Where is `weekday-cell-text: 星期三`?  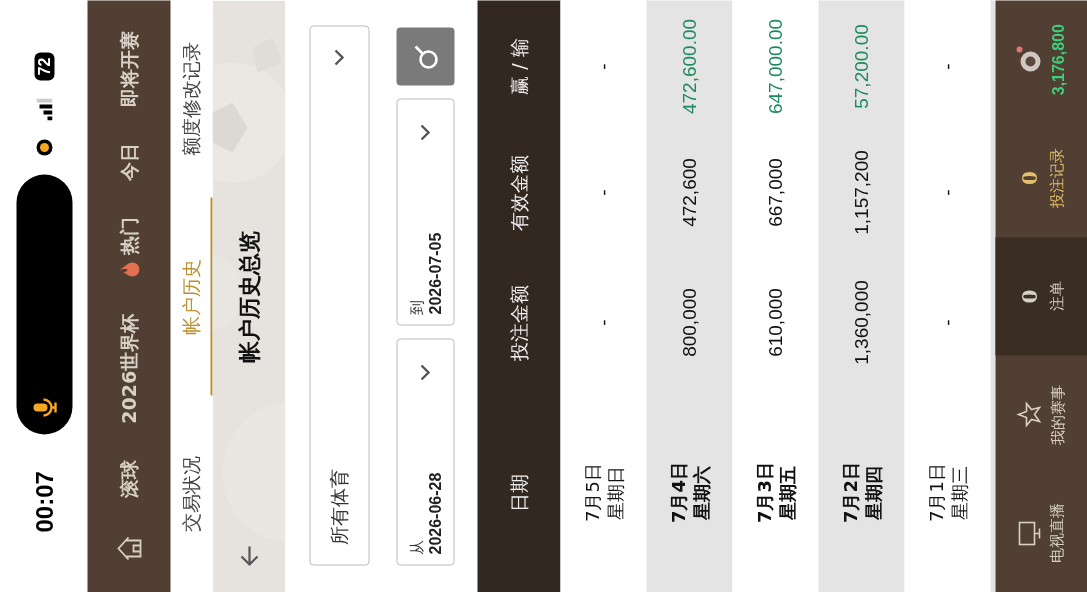
weekday-cell-text: 星期三 is located at coordinates (958, 492).